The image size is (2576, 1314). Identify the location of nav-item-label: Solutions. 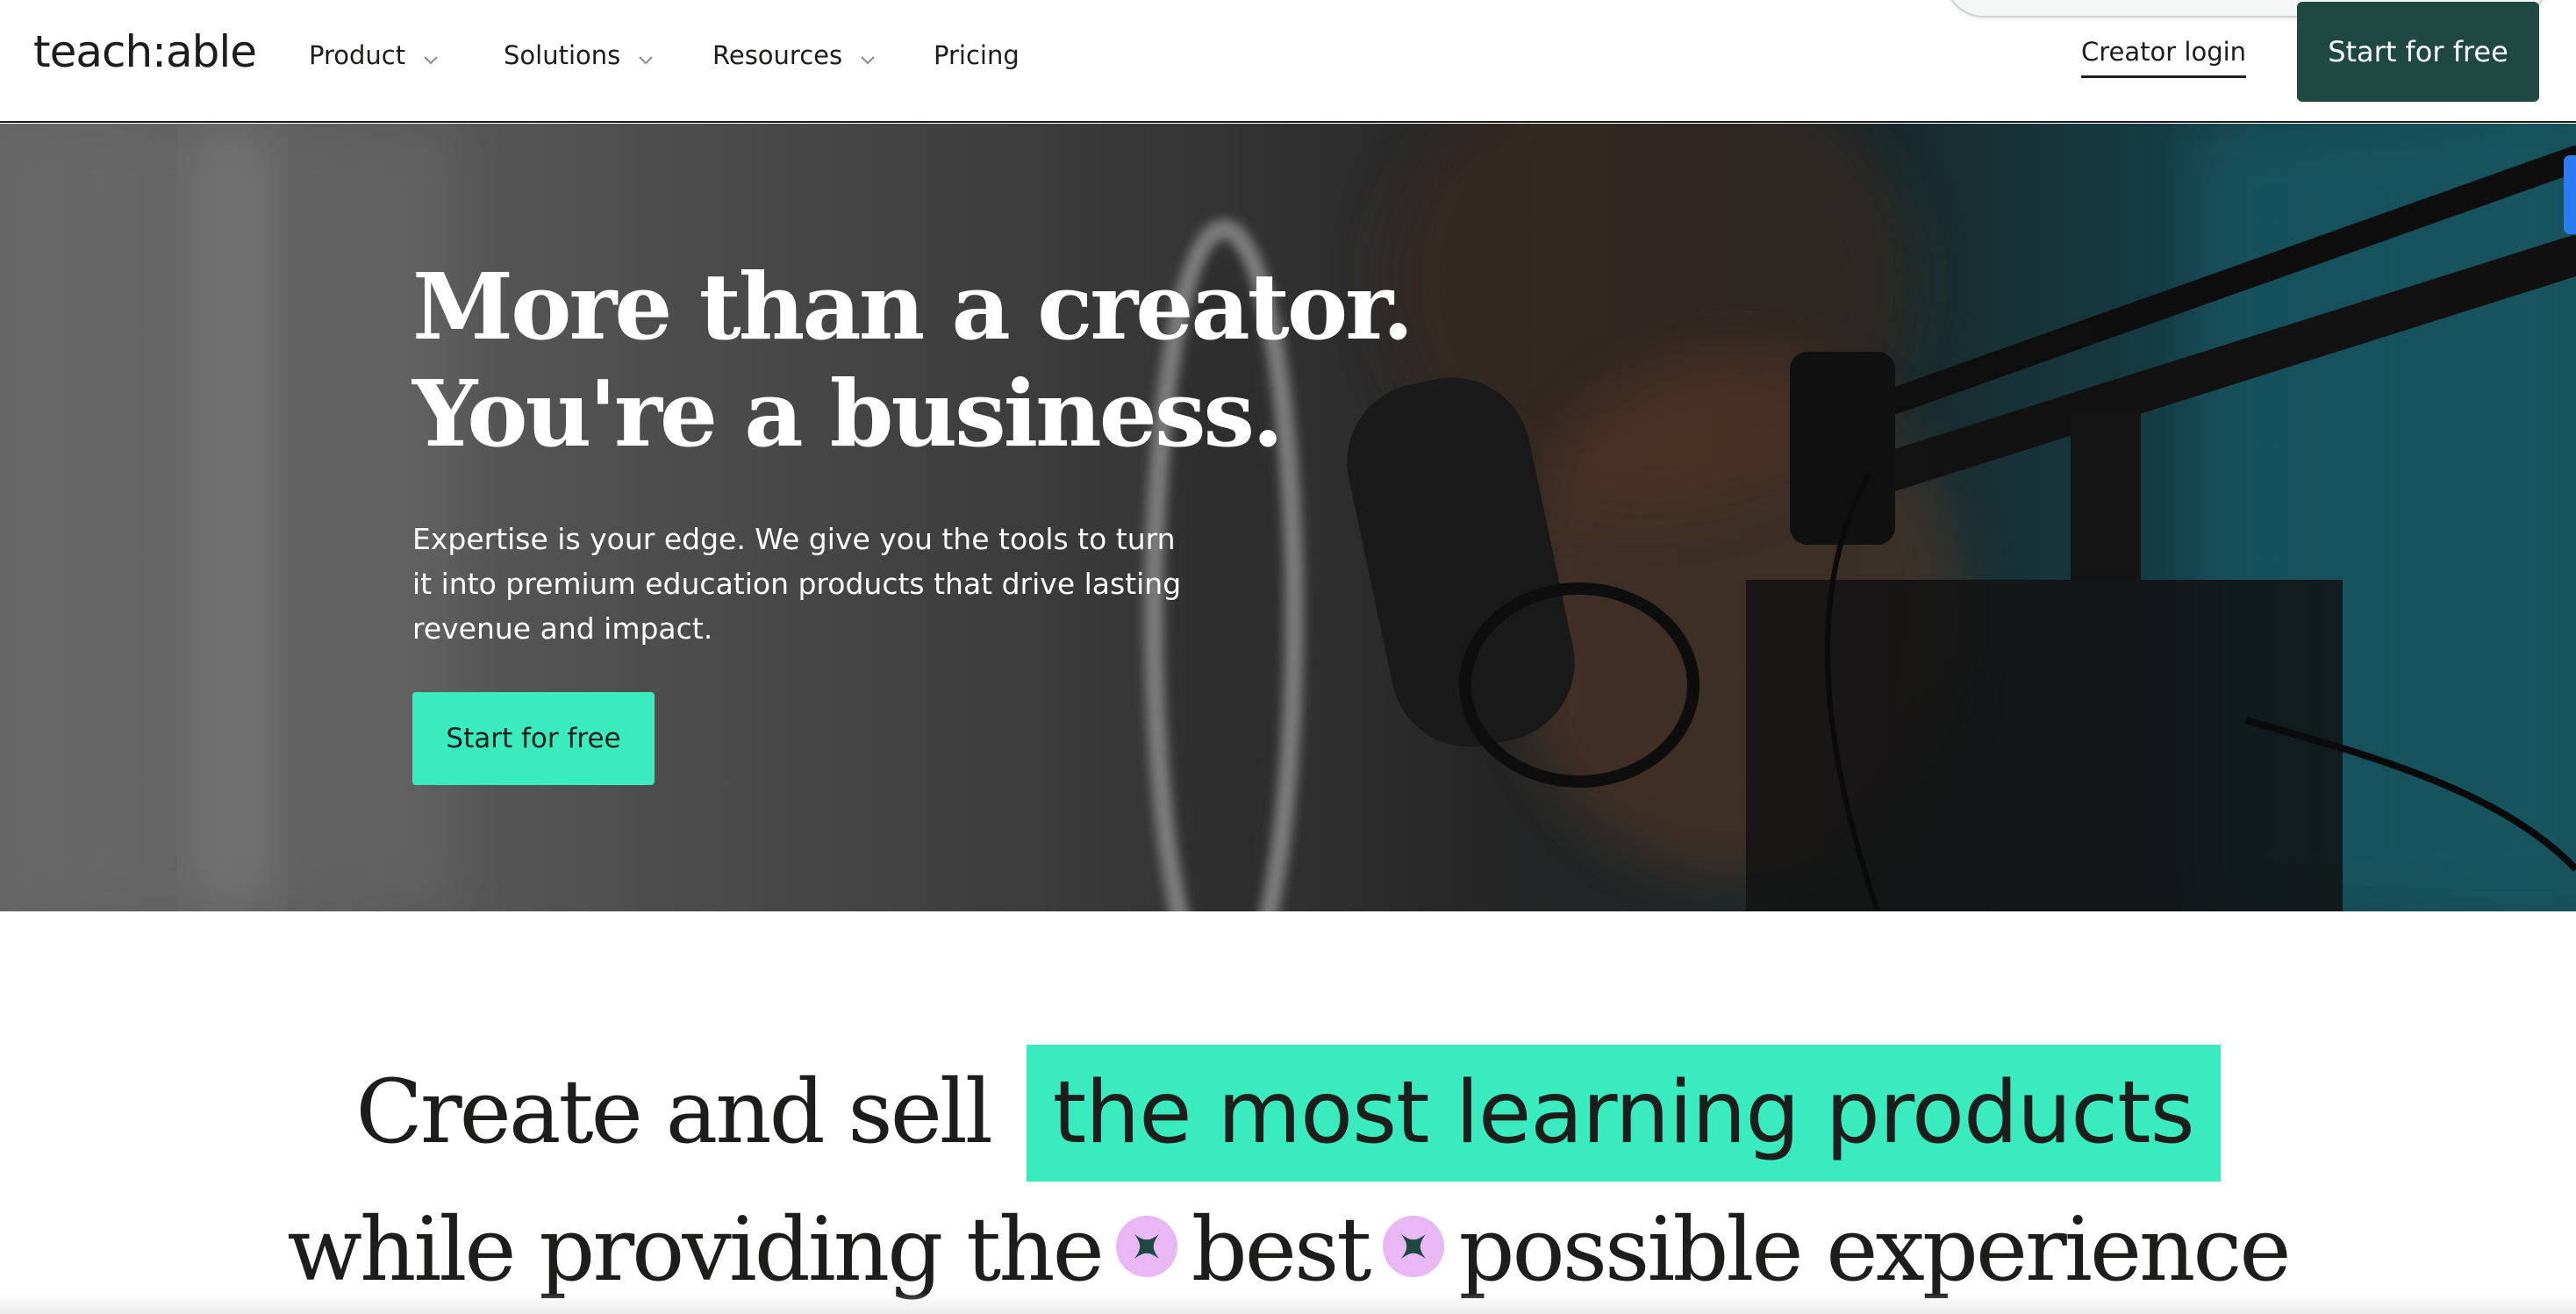
(562, 55).